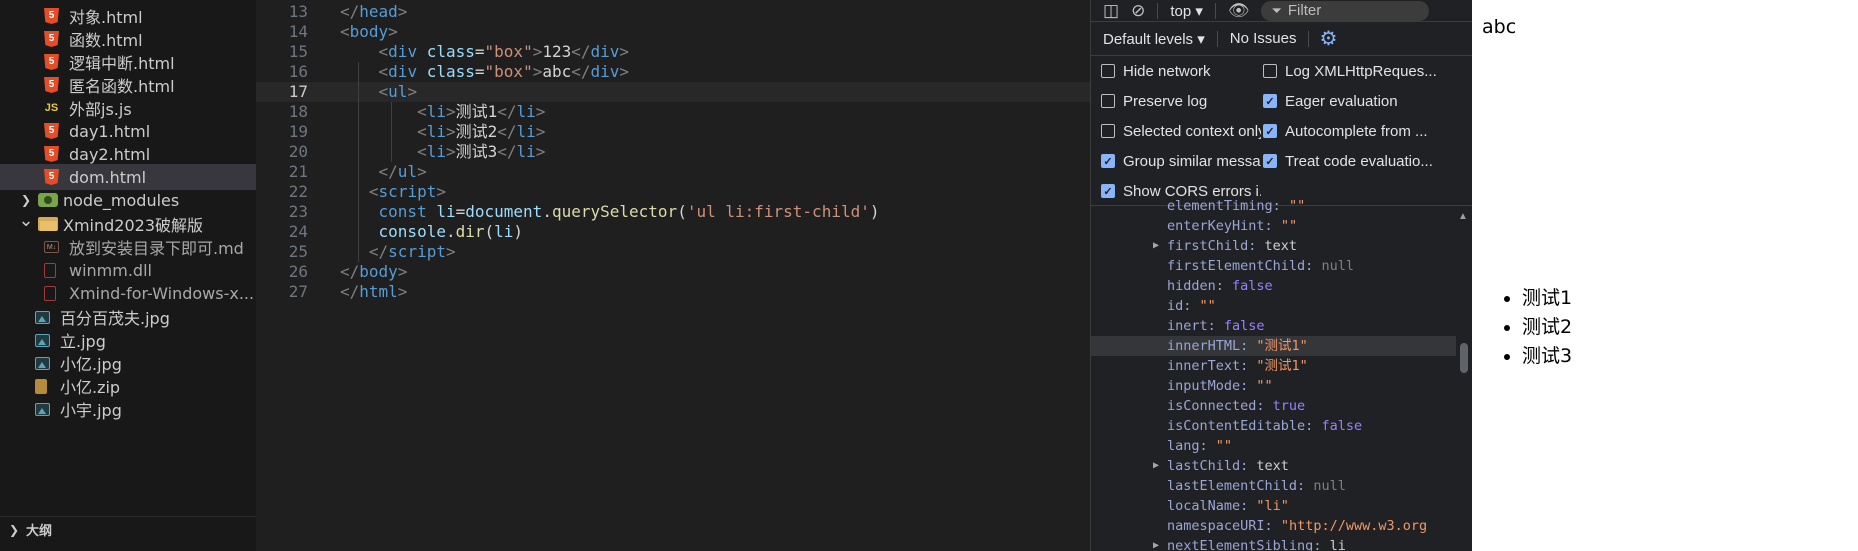 This screenshot has width=1858, height=551. What do you see at coordinates (673, 252) in the screenshot?
I see `code-line: 25 </script>` at bounding box center [673, 252].